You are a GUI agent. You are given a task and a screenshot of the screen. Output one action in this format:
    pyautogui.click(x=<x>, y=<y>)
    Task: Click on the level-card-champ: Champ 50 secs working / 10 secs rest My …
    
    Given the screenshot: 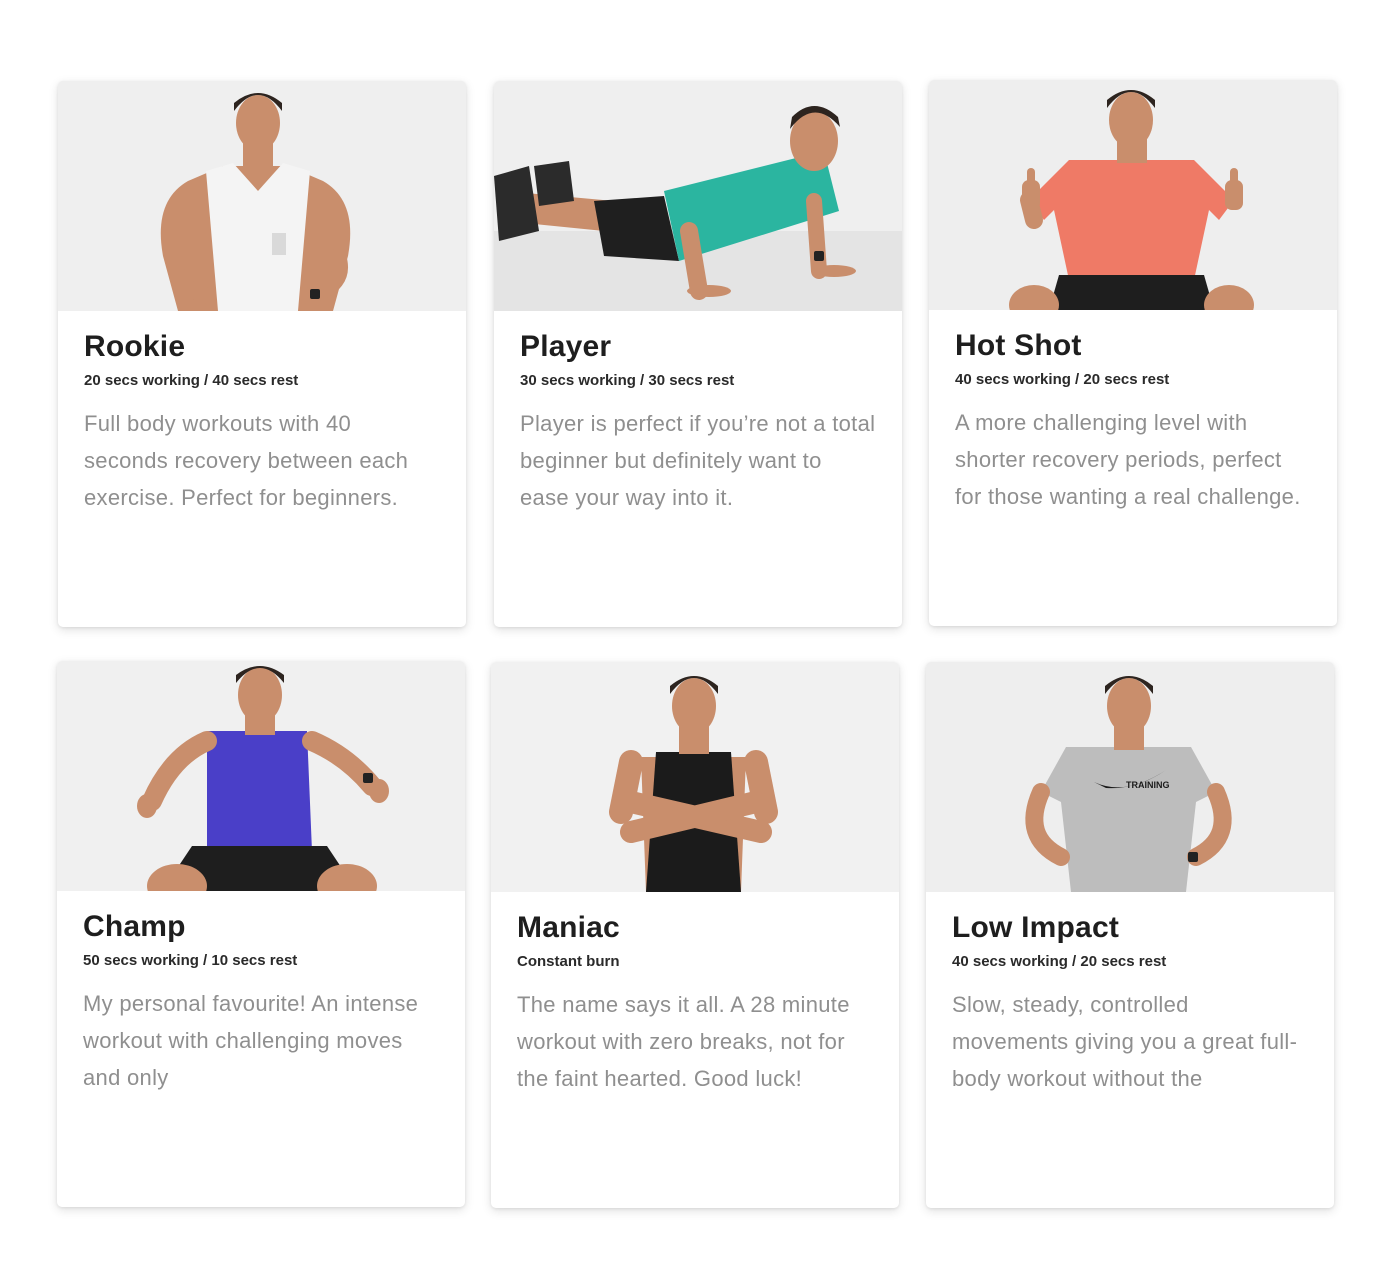 What is the action you would take?
    pyautogui.click(x=261, y=934)
    